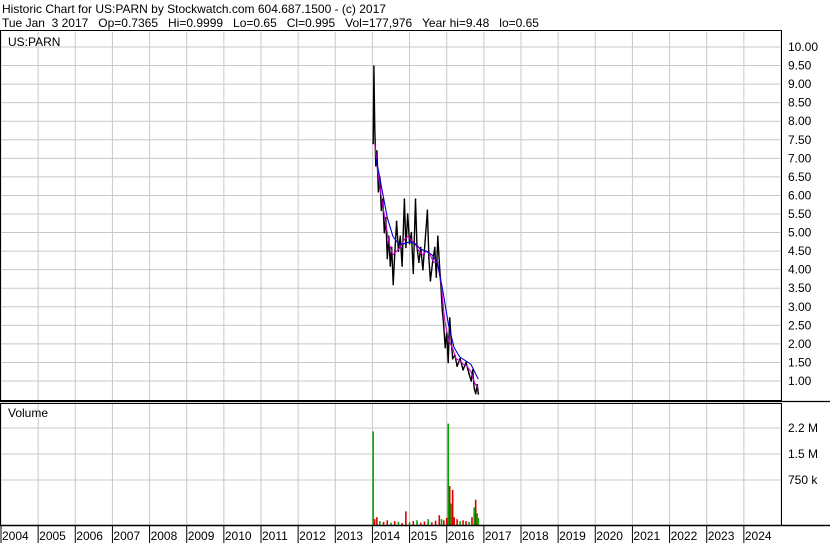  Describe the element at coordinates (15, 536) in the screenshot. I see `x-tick-label: 2004` at that location.